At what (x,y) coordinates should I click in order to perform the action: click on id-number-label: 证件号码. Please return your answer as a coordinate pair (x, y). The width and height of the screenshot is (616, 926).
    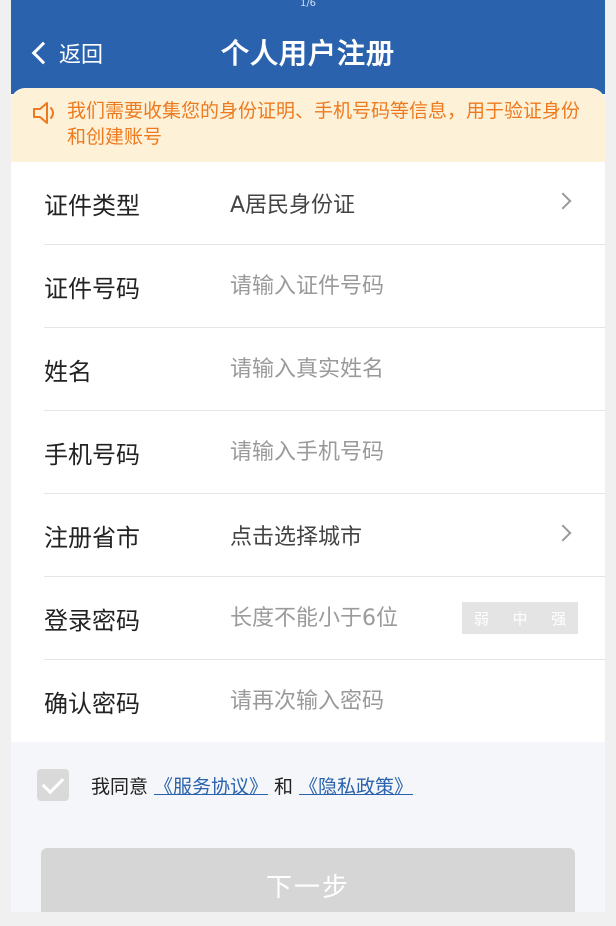
    Looking at the image, I should click on (92, 288).